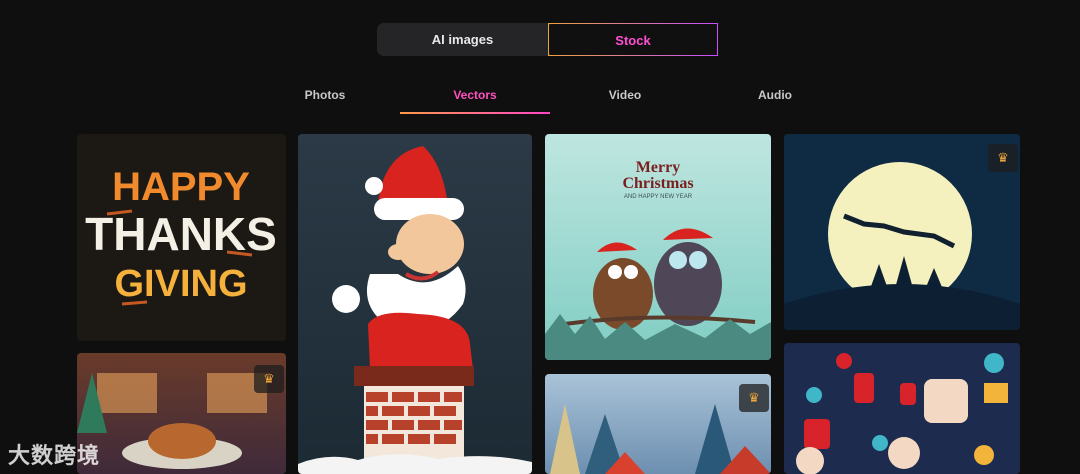  I want to click on christmas-icons-card, so click(902, 408).